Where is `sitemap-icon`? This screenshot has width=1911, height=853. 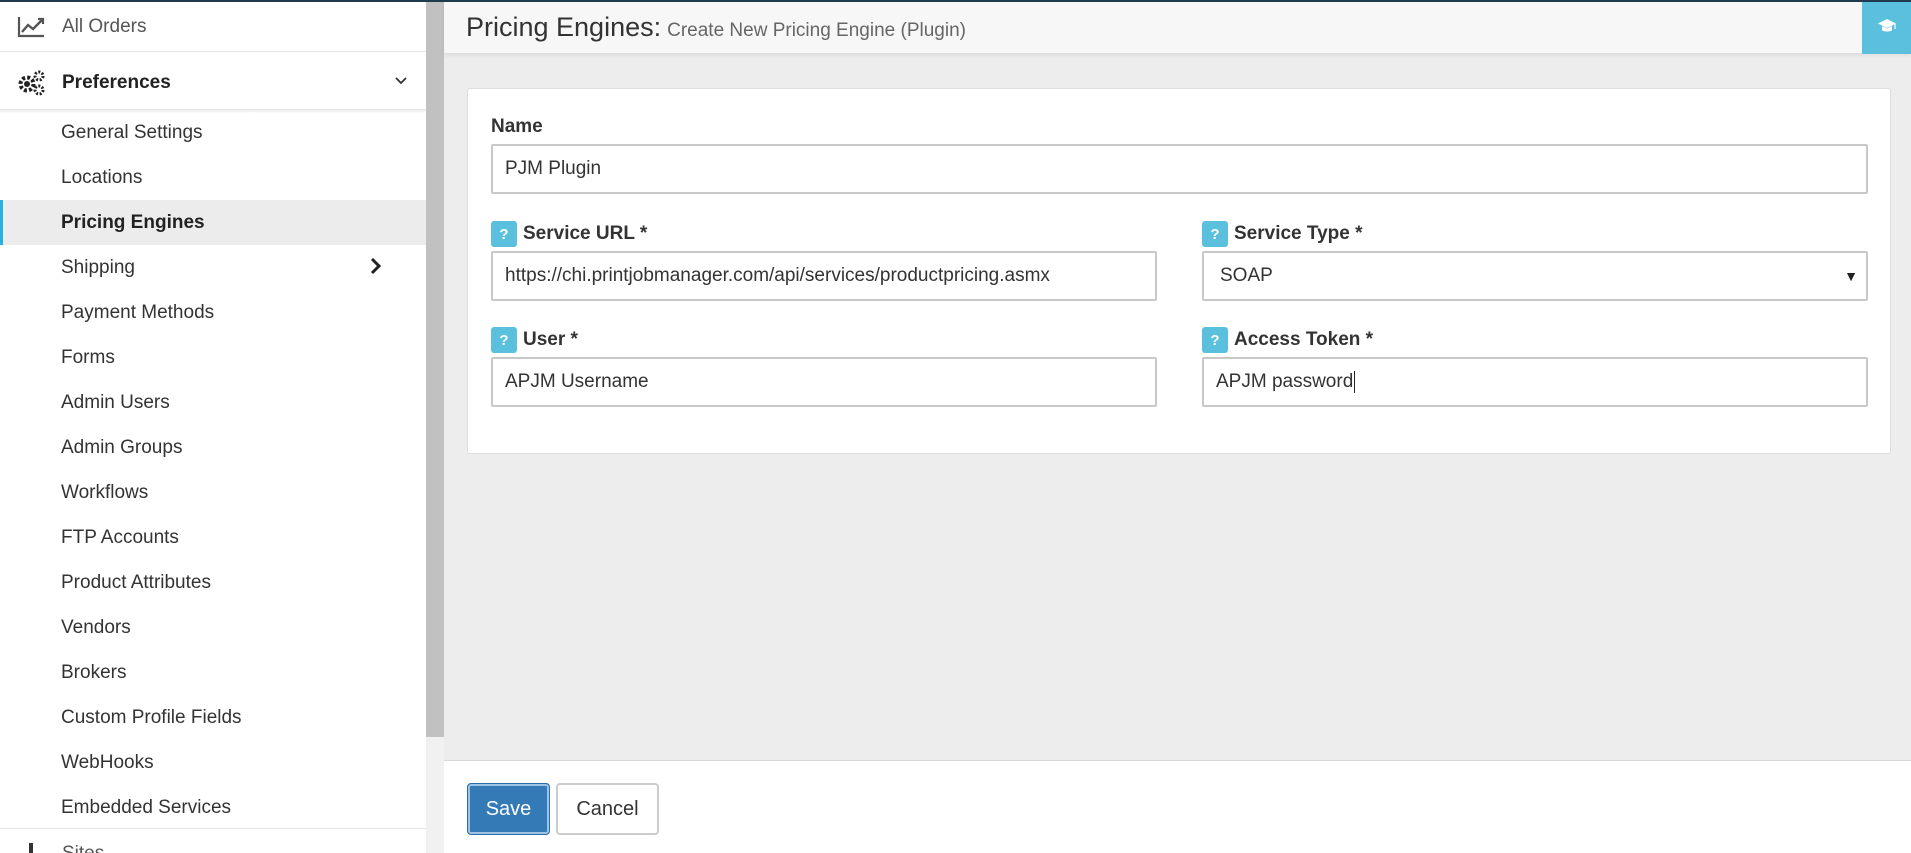 sitemap-icon is located at coordinates (31, 848).